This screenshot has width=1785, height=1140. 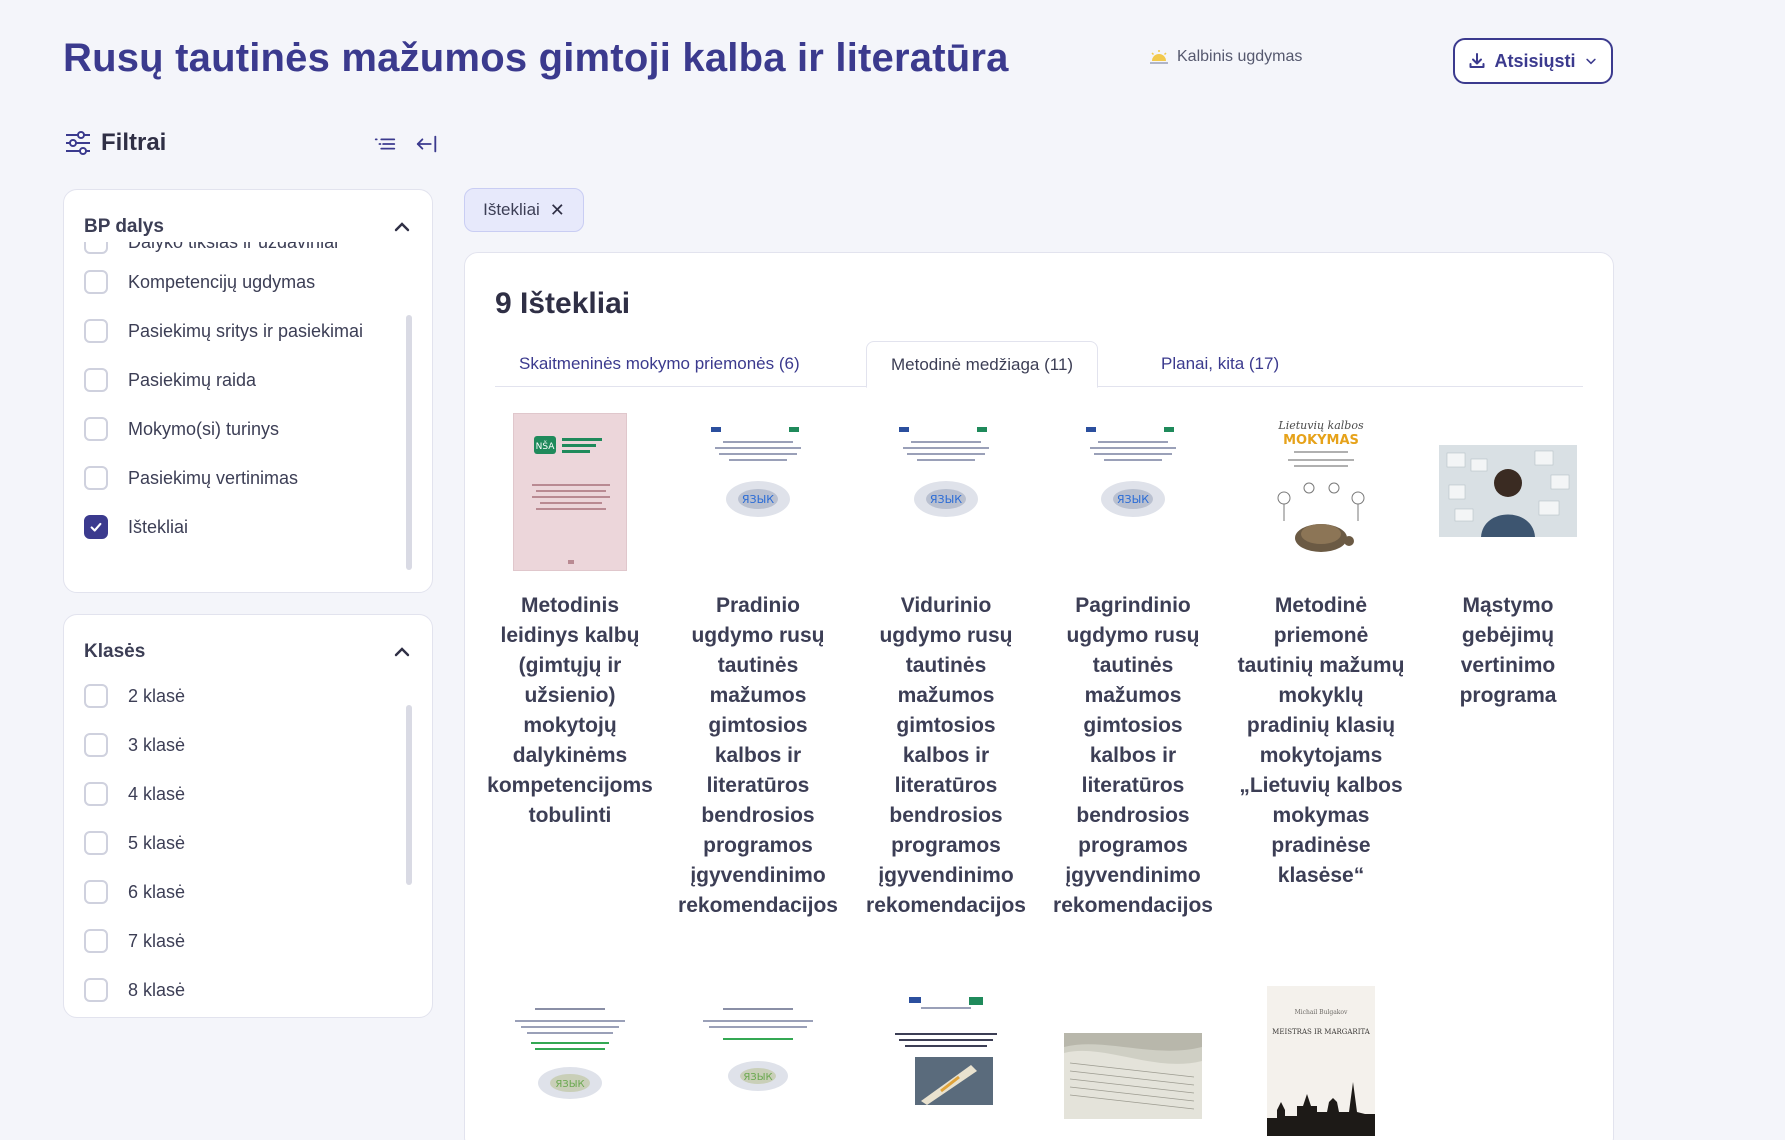 What do you see at coordinates (134, 142) in the screenshot?
I see `filters-title: Filtrai` at bounding box center [134, 142].